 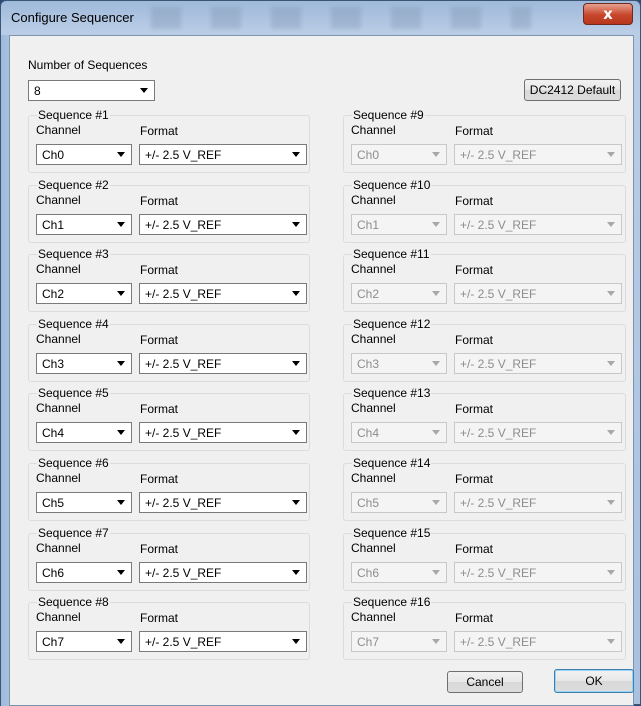 I want to click on sequence-group: Sequence #8 Channel Format Ch7 +/- 2.5 V_REF, so click(x=169, y=627).